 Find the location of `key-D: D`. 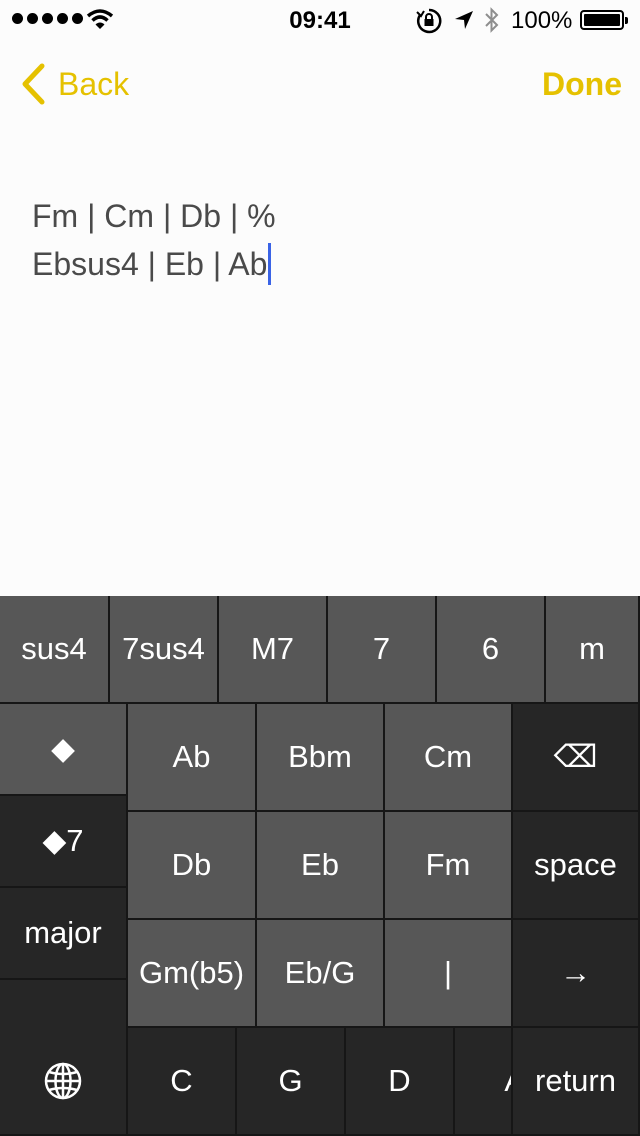

key-D: D is located at coordinates (400, 1082).